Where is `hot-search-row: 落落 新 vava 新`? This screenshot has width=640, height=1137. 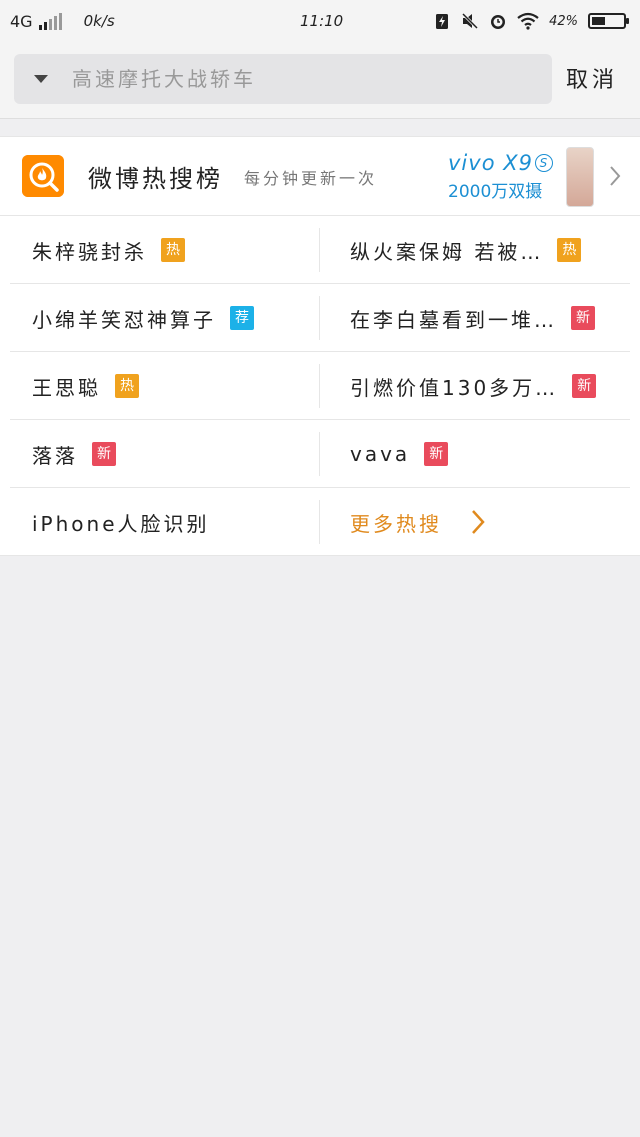 hot-search-row: 落落 新 vava 新 is located at coordinates (320, 454).